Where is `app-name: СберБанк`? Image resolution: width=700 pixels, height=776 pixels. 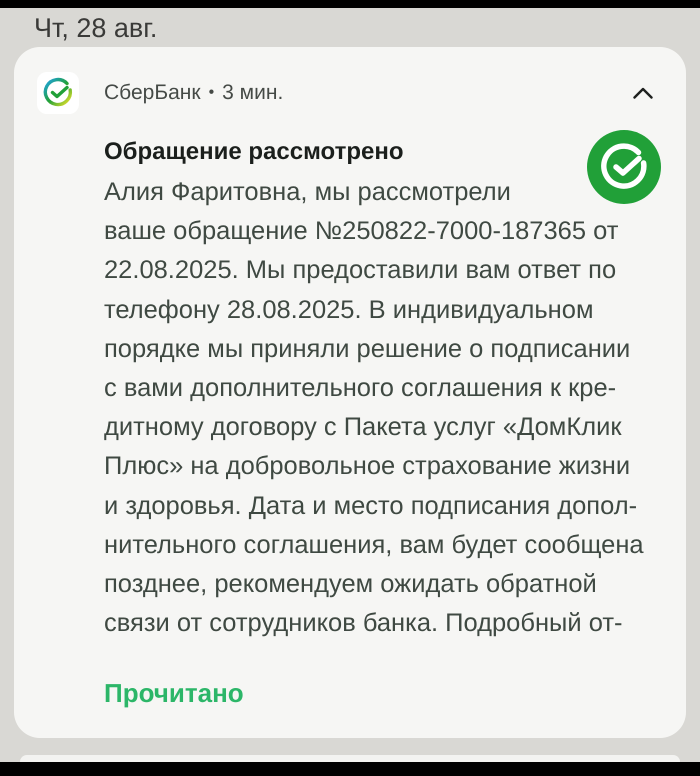
app-name: СберБанк is located at coordinates (152, 93).